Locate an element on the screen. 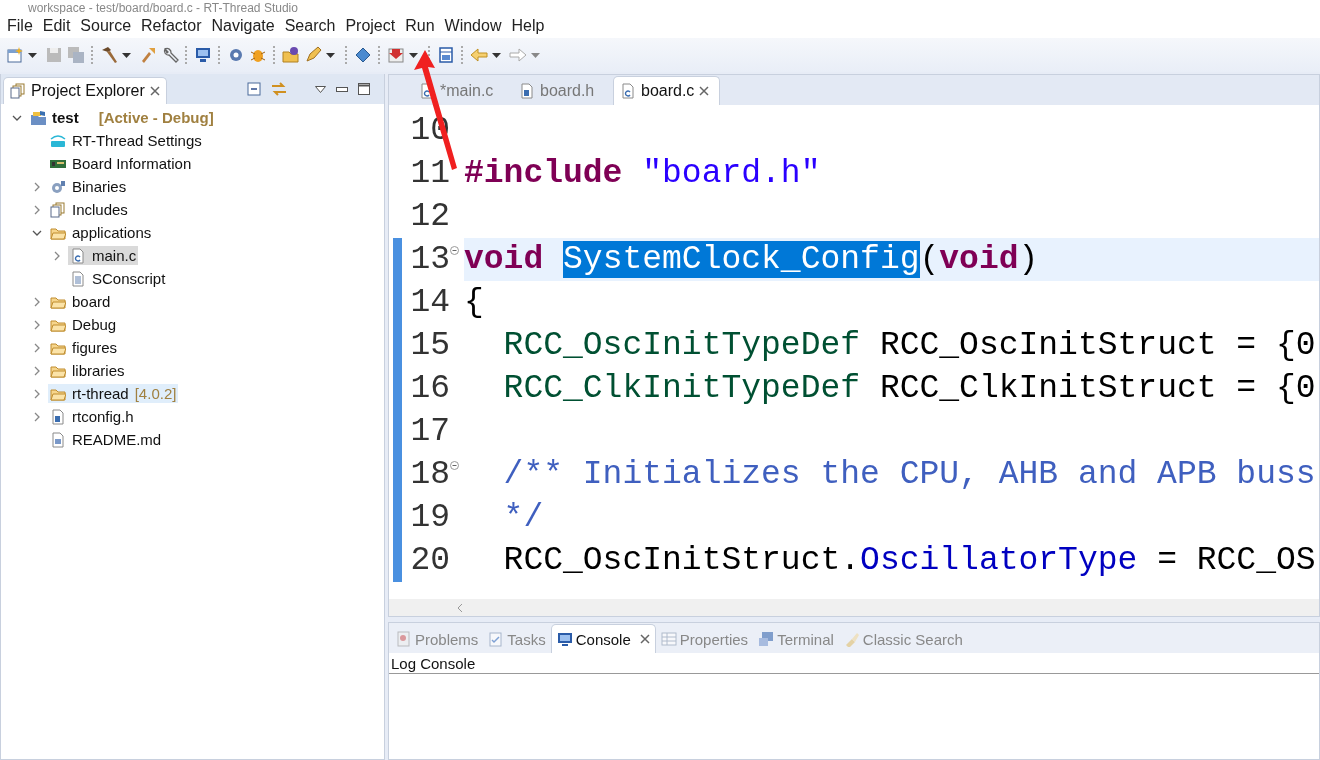  tree-item: figures is located at coordinates (84, 347).